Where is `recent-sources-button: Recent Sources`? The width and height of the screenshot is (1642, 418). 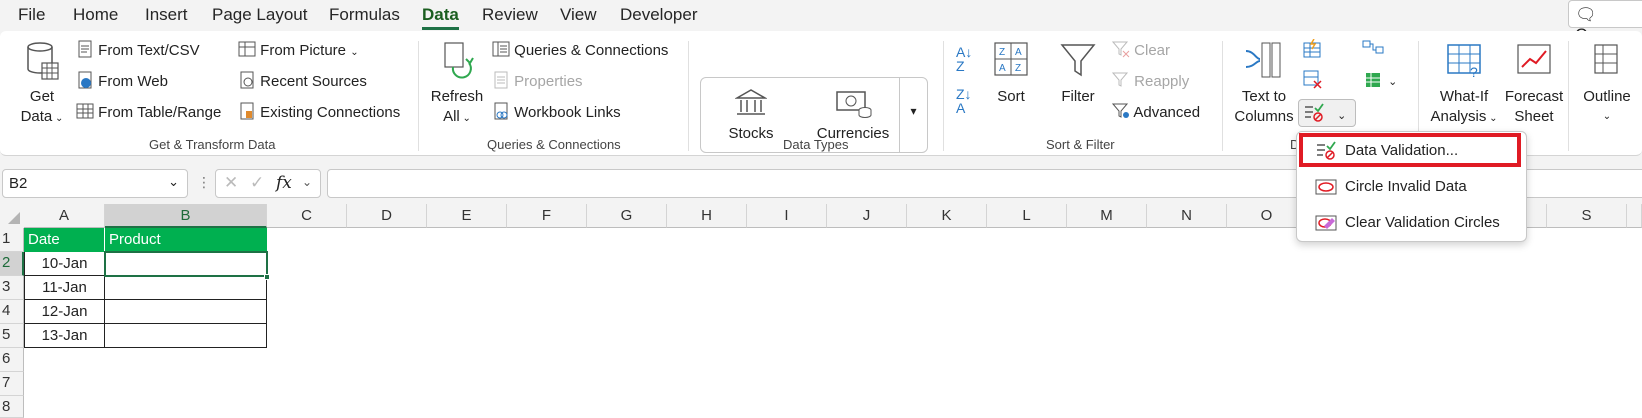
recent-sources-button: Recent Sources is located at coordinates (302, 82).